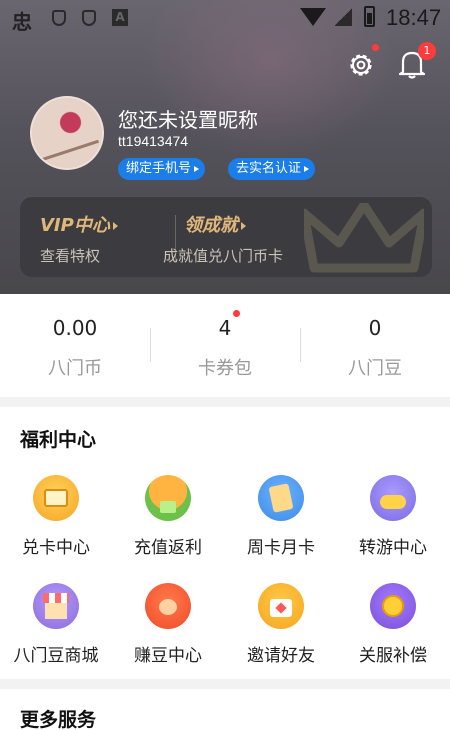  What do you see at coordinates (162, 169) in the screenshot?
I see `bind-phone-button: 绑定手机号` at bounding box center [162, 169].